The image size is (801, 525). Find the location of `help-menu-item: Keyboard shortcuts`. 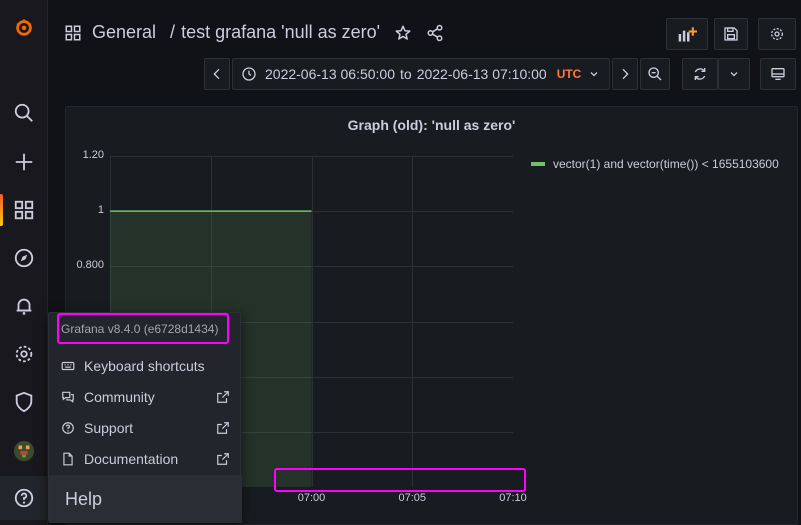

help-menu-item: Keyboard shortcuts is located at coordinates (145, 366).